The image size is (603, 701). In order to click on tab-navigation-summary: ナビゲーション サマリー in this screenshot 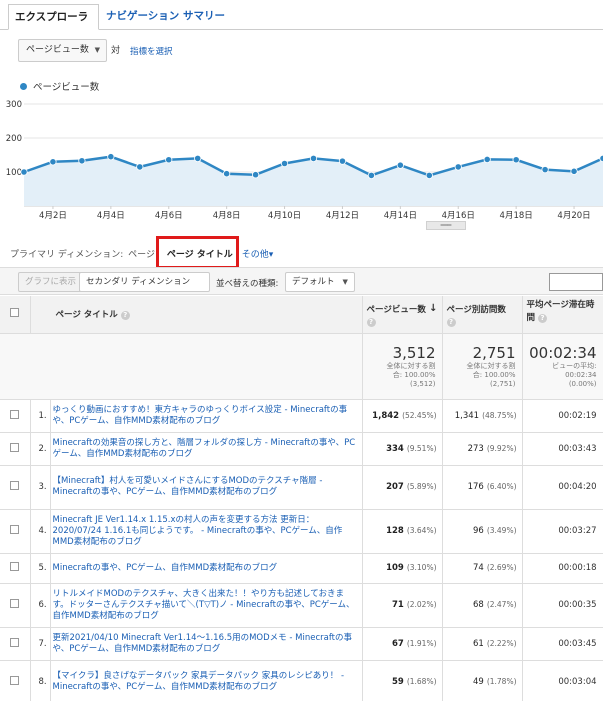, I will do `click(165, 17)`.